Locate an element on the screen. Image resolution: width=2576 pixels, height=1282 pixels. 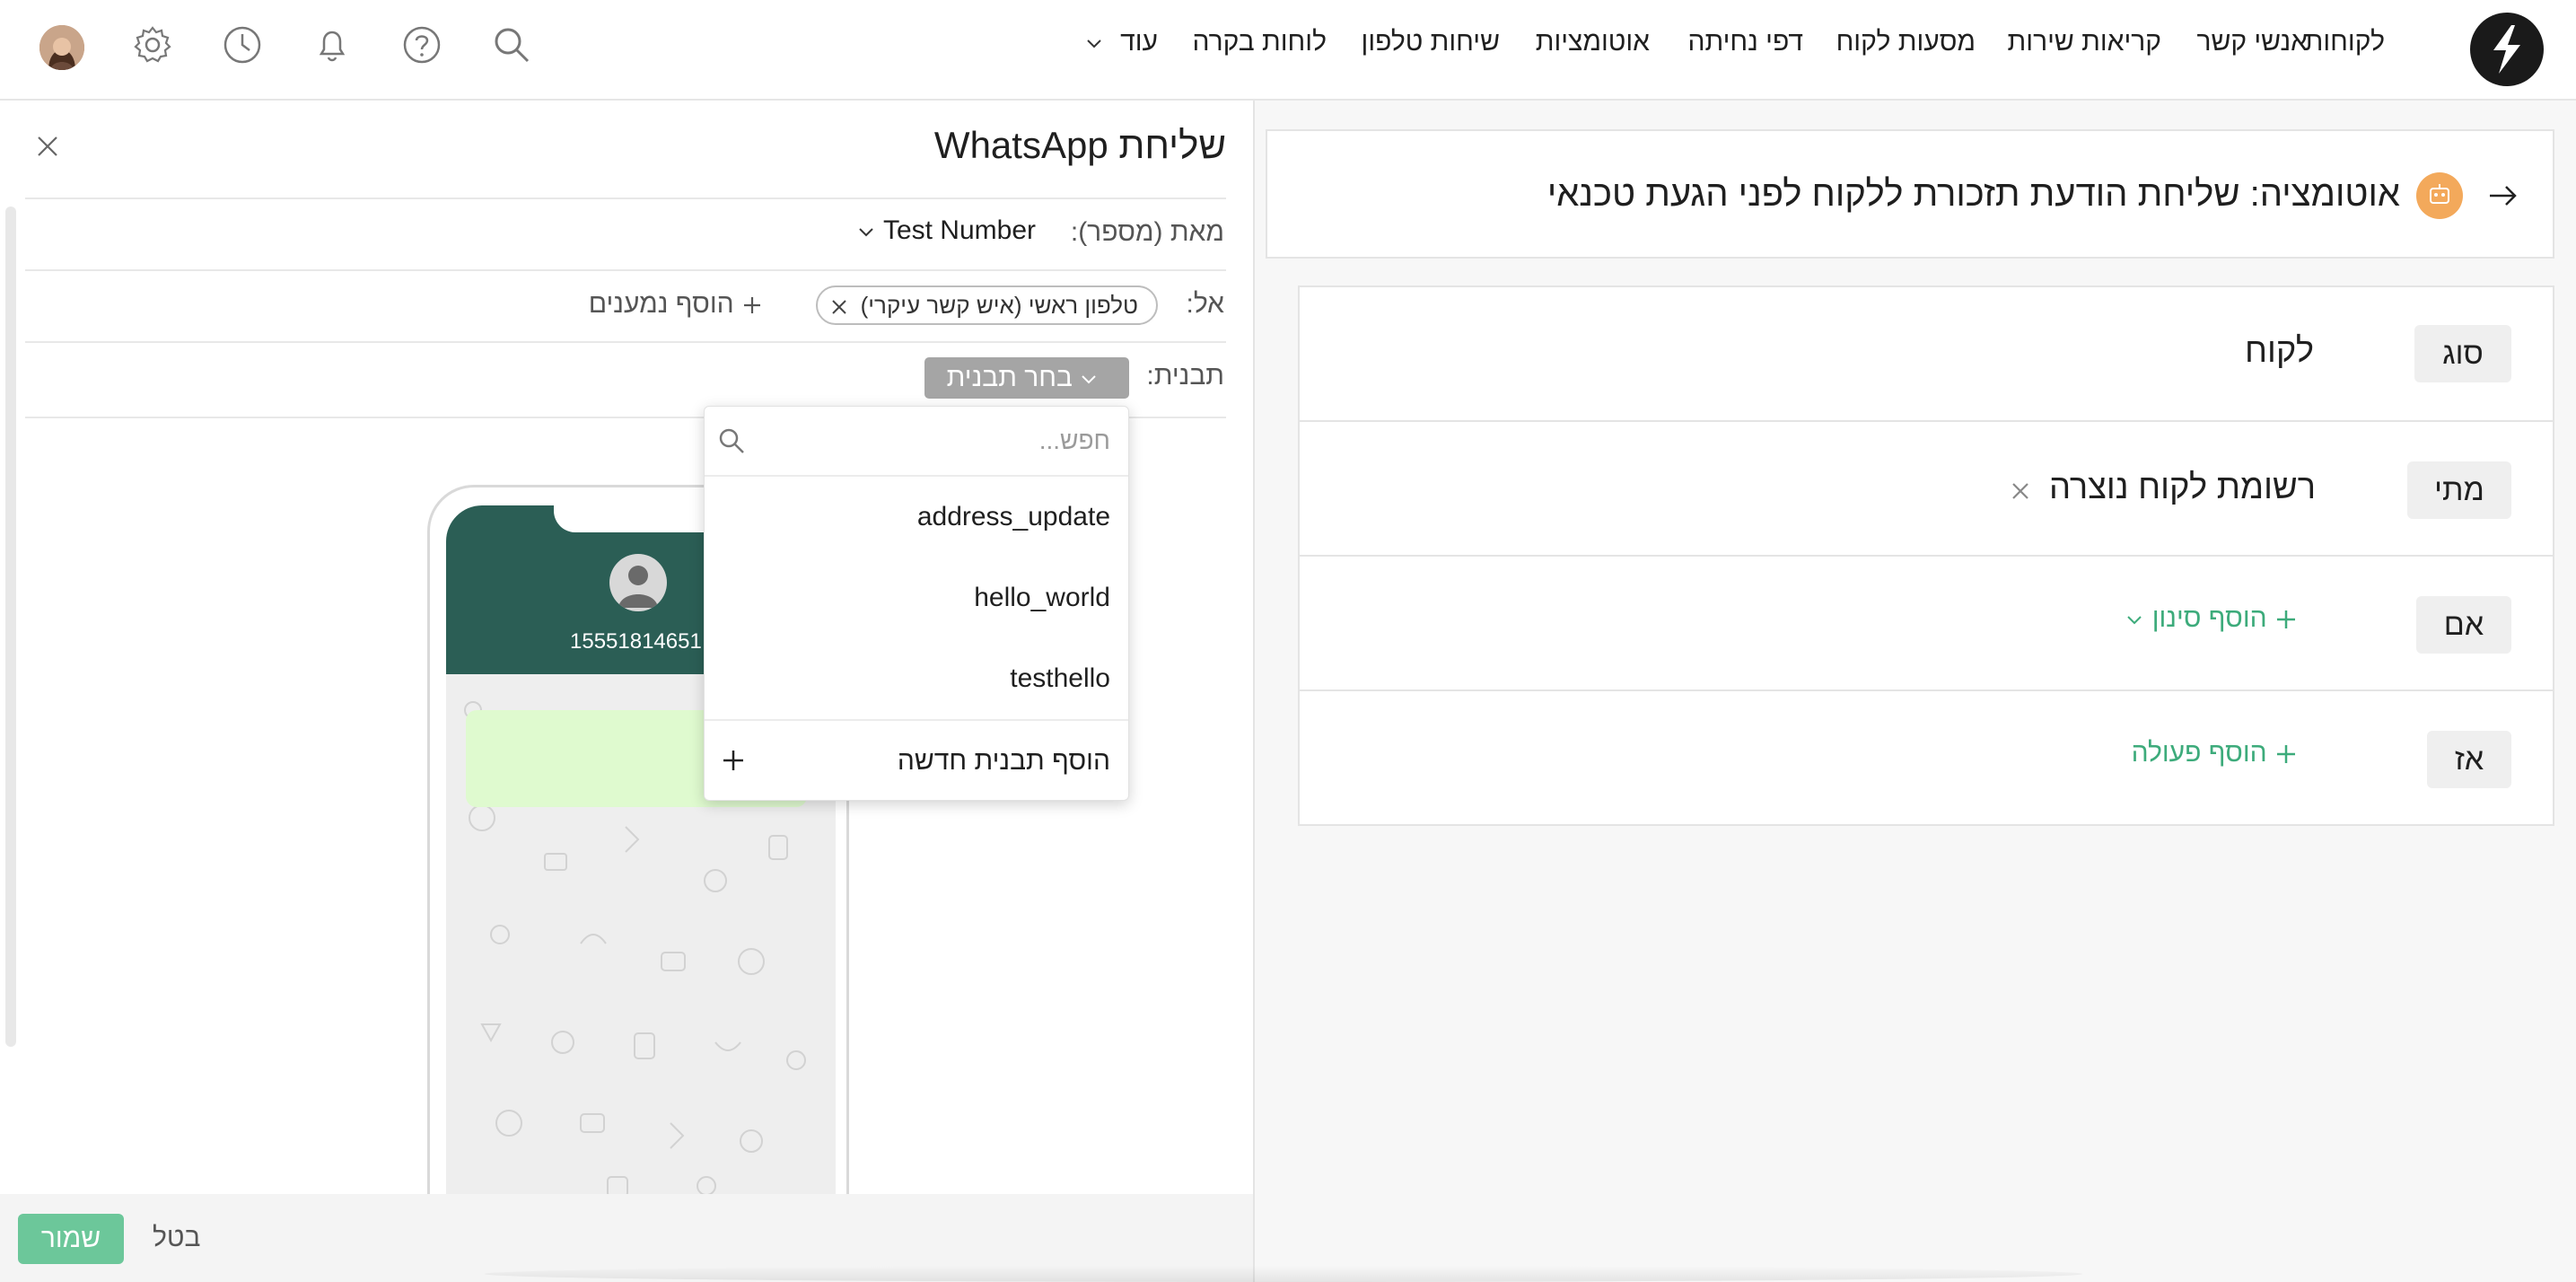
person-icon is located at coordinates (638, 587).